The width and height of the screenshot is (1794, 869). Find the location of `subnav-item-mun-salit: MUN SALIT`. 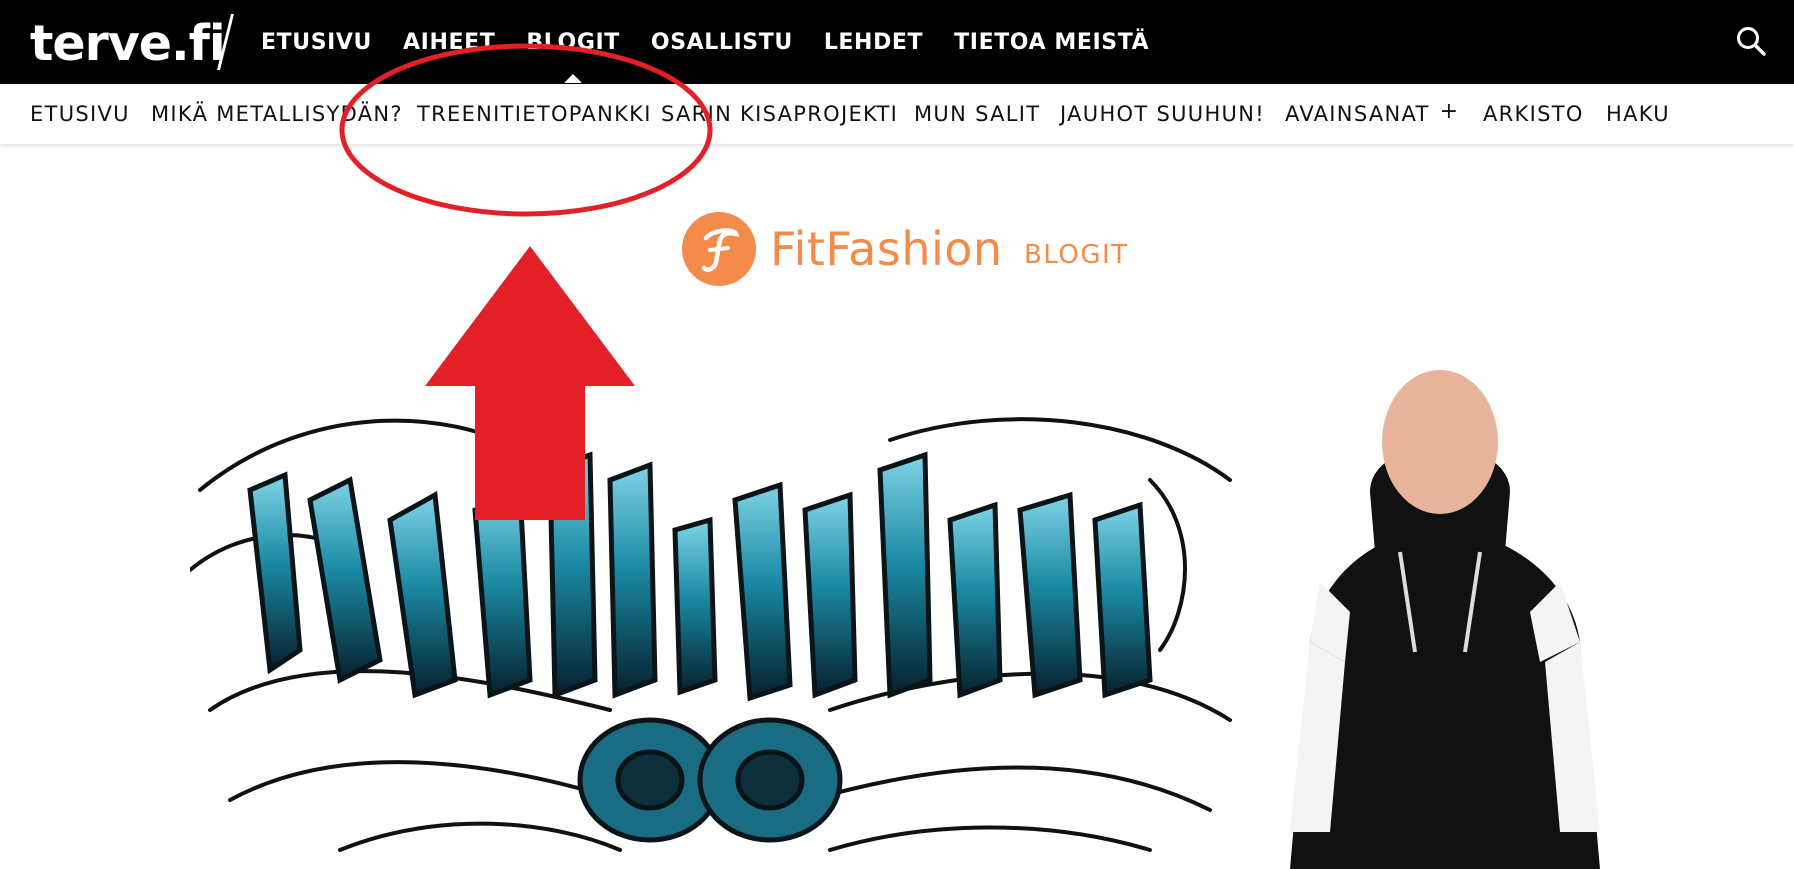

subnav-item-mun-salit: MUN SALIT is located at coordinates (977, 114).